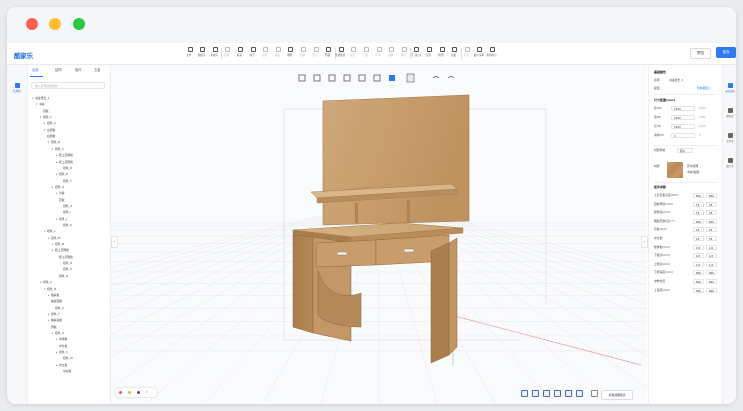 The width and height of the screenshot is (743, 411). Describe the element at coordinates (65, 371) in the screenshot. I see `tree-node: 中底板` at that location.